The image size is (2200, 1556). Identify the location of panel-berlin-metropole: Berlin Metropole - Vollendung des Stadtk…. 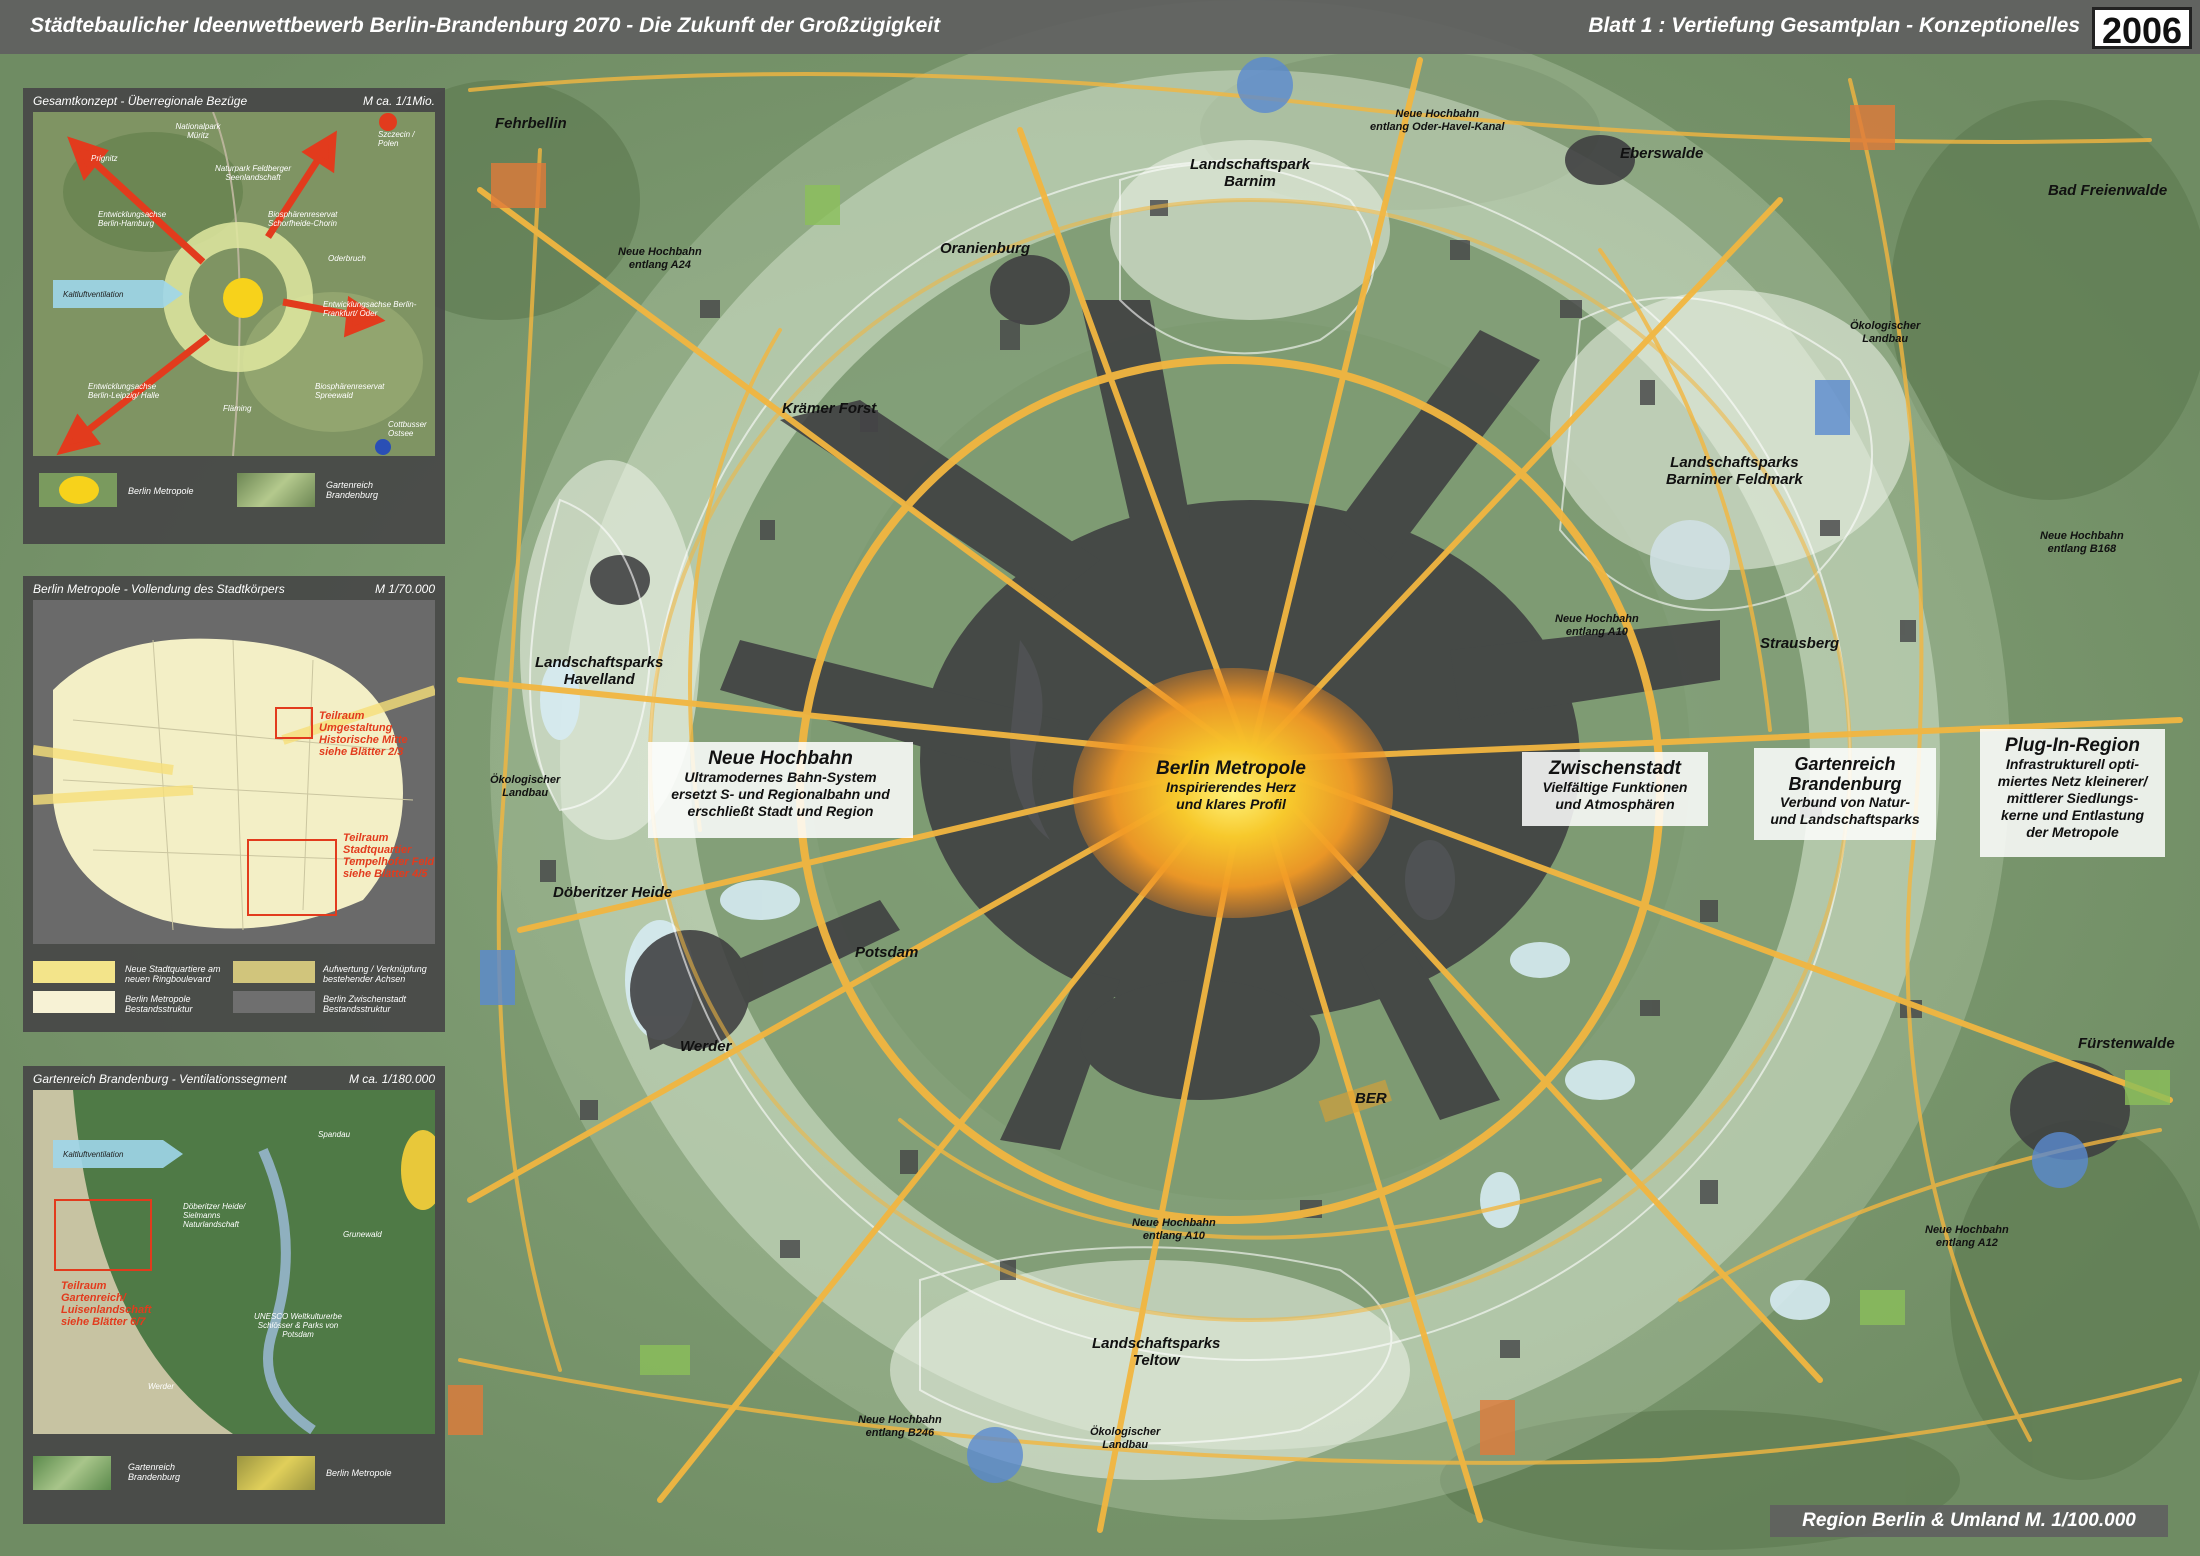
(234, 804).